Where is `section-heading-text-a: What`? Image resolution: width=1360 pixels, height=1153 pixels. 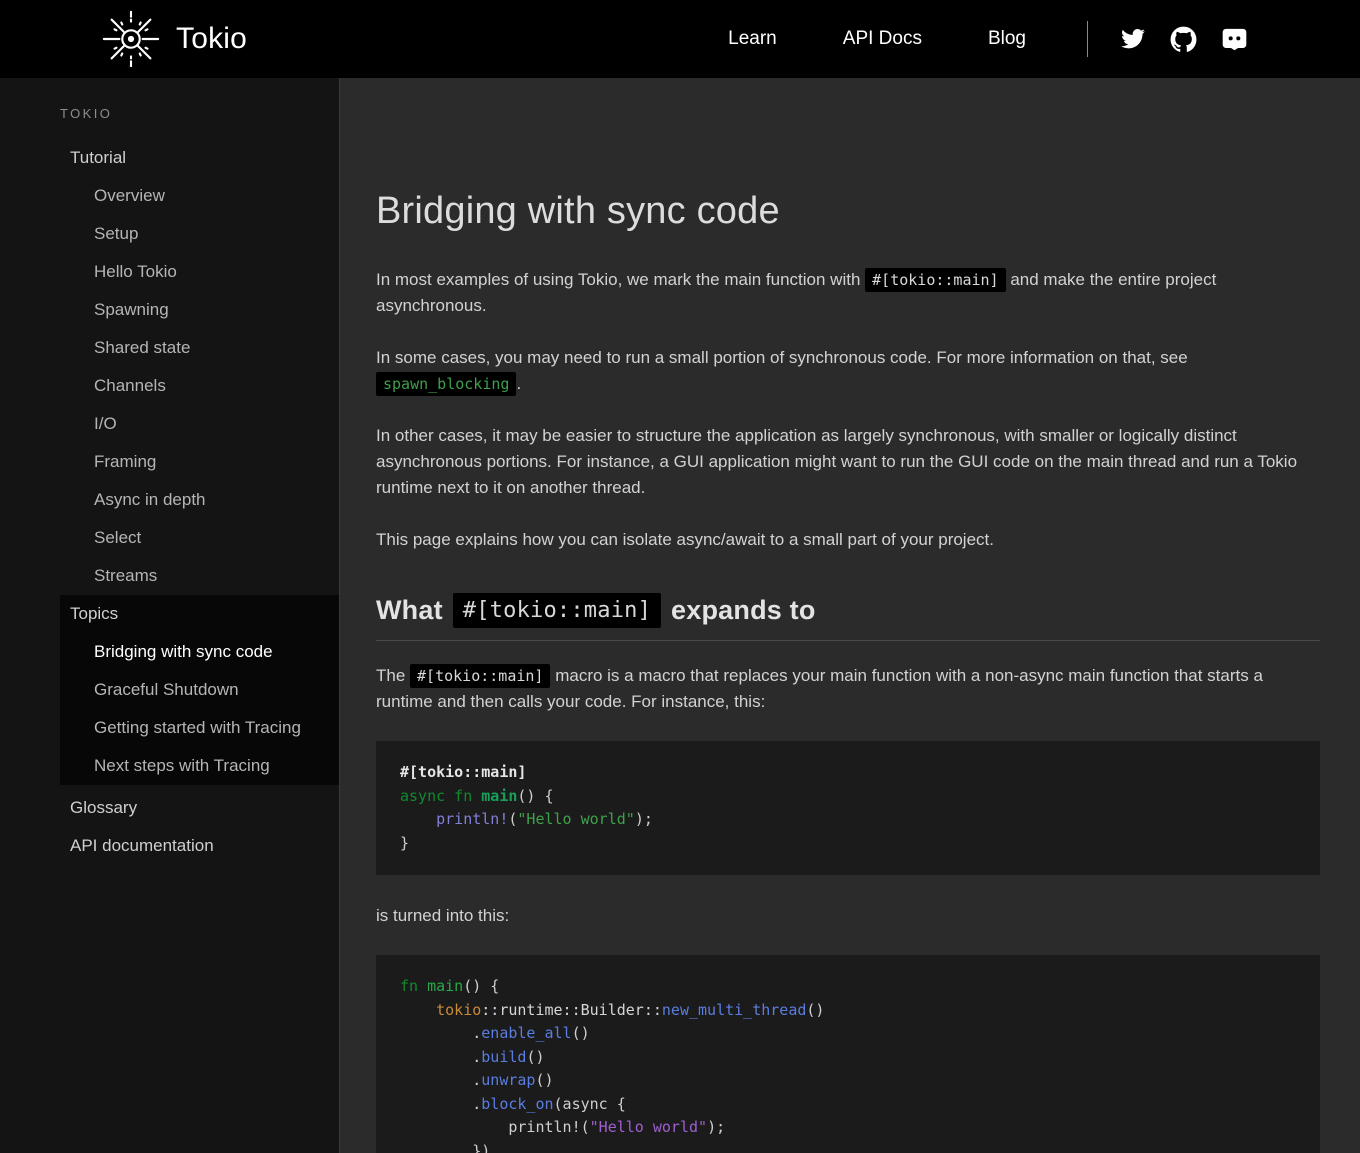 section-heading-text-a: What is located at coordinates (409, 610).